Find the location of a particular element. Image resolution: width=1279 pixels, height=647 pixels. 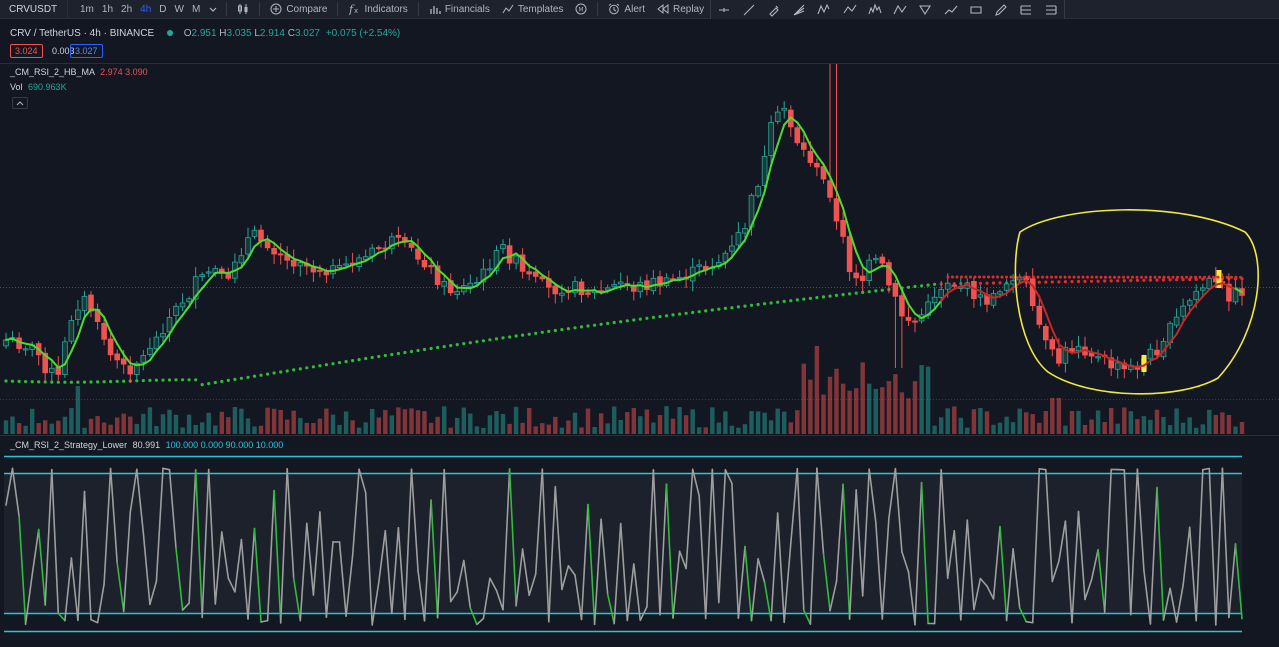

buy-price-box: 3.027 is located at coordinates (86, 51).